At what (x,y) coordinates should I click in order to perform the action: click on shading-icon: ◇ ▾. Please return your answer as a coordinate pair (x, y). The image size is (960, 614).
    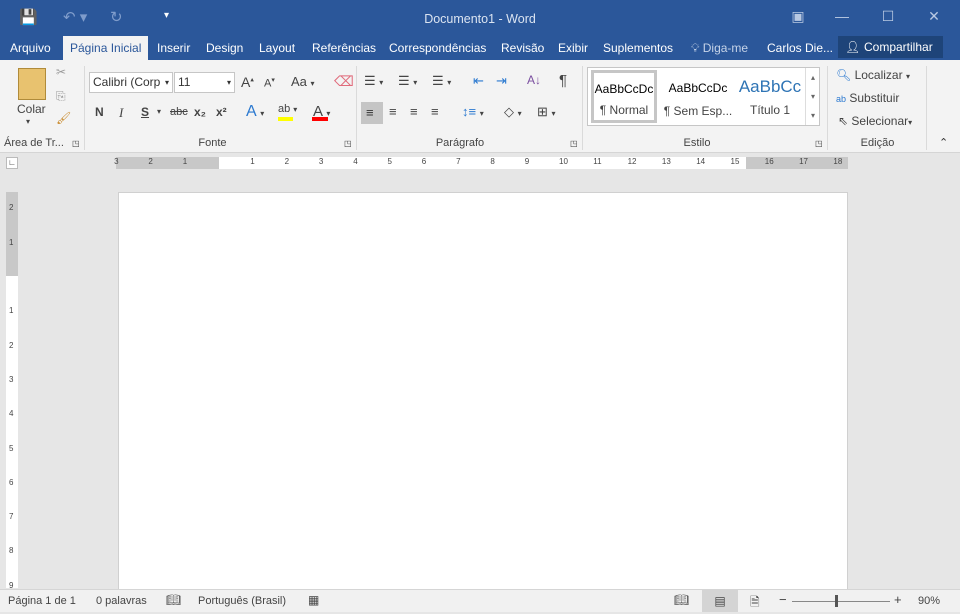
    Looking at the image, I should click on (513, 112).